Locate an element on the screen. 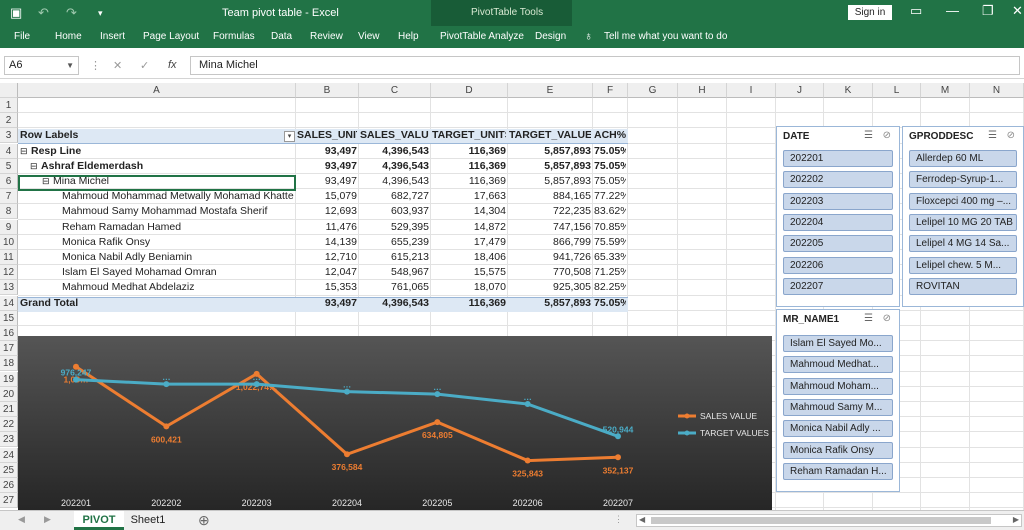 The width and height of the screenshot is (1024, 530). row-header-13: 13 is located at coordinates (9, 288).